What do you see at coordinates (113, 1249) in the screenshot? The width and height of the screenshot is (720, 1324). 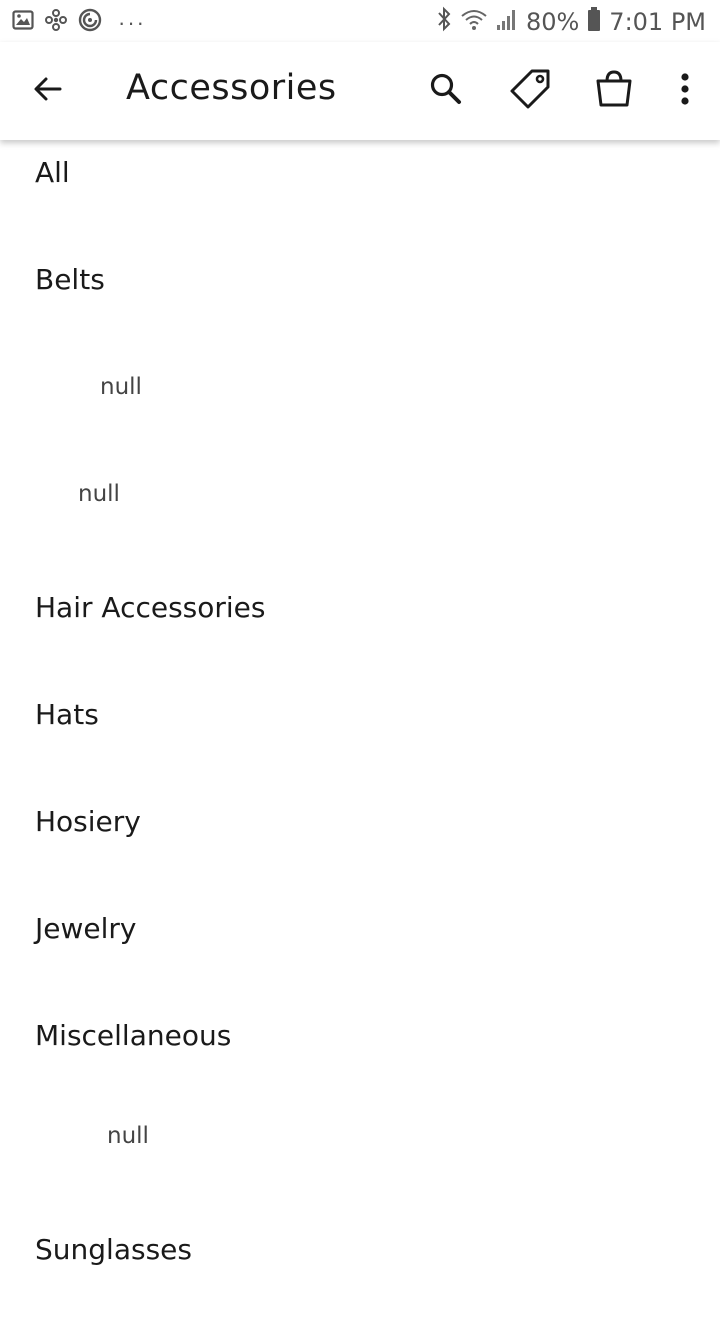 I see `list-item-label: Sunglasses` at bounding box center [113, 1249].